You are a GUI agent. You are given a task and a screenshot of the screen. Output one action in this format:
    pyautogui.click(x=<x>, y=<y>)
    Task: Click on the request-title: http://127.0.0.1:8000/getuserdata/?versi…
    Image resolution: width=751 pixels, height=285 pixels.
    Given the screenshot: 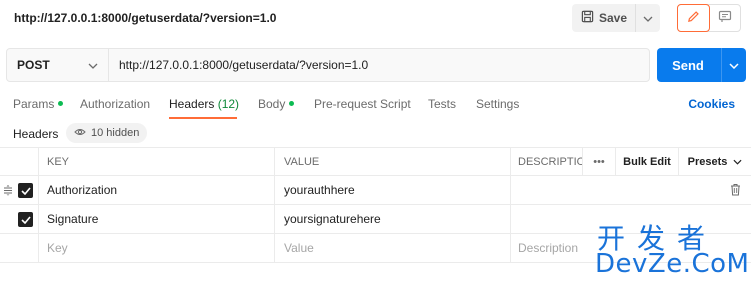 What is the action you would take?
    pyautogui.click(x=145, y=18)
    